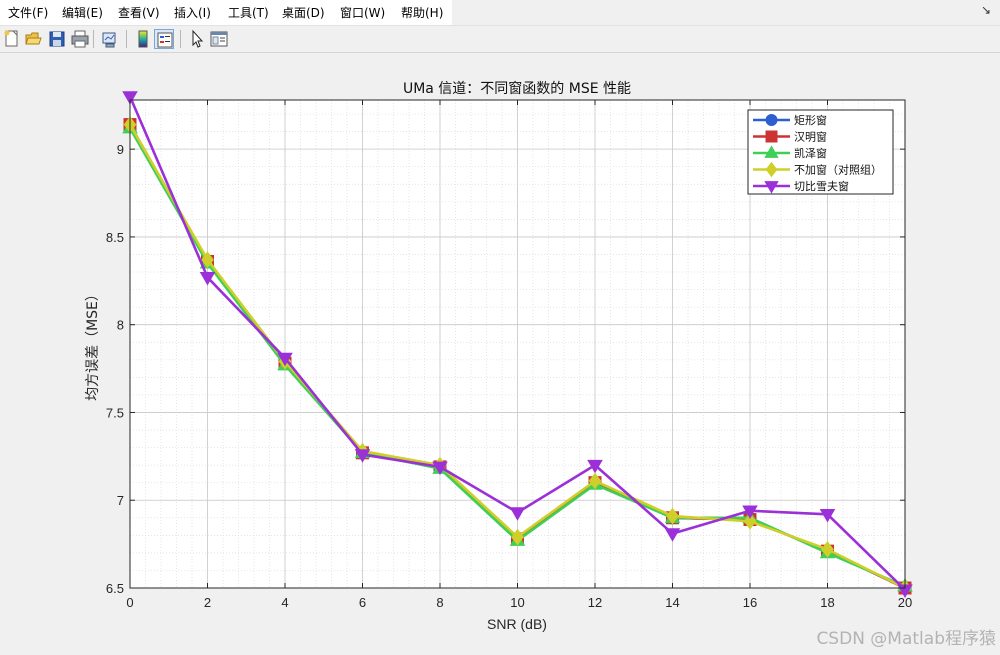 The width and height of the screenshot is (1000, 655). I want to click on legend-button, so click(164, 39).